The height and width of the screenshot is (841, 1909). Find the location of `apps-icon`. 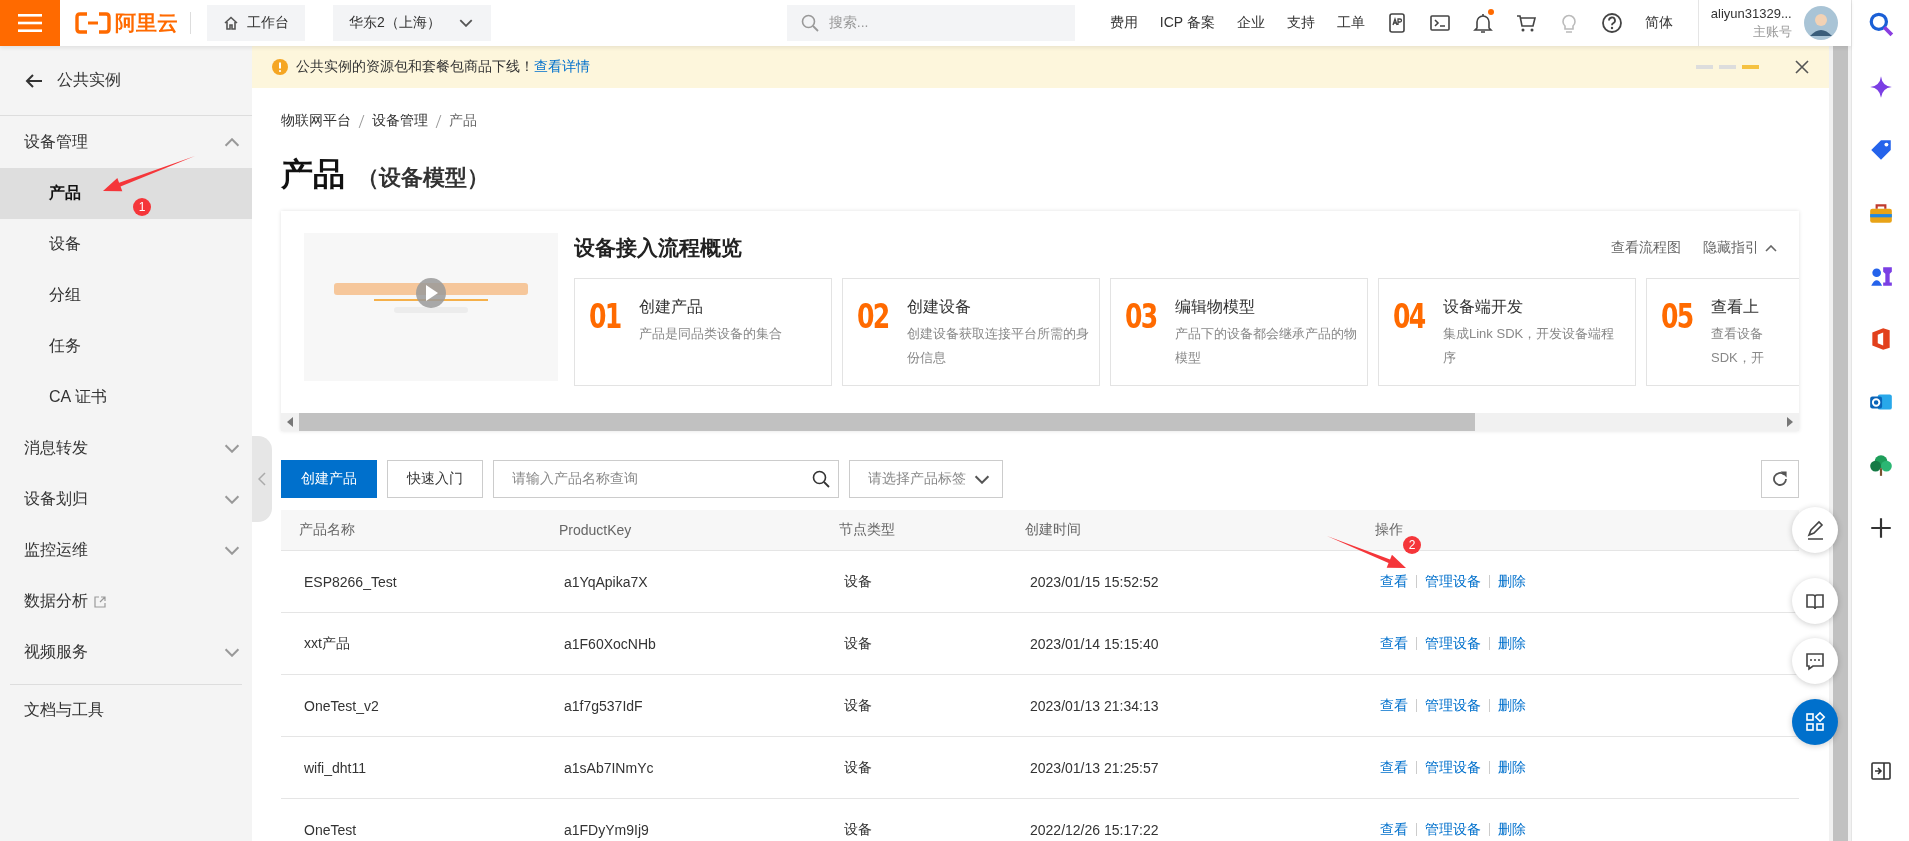

apps-icon is located at coordinates (1815, 722).